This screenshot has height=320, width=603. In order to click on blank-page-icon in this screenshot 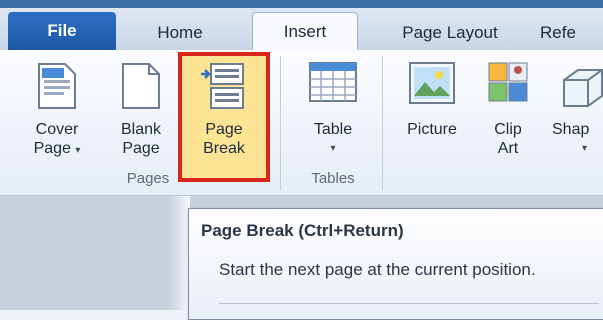, I will do `click(141, 88)`.